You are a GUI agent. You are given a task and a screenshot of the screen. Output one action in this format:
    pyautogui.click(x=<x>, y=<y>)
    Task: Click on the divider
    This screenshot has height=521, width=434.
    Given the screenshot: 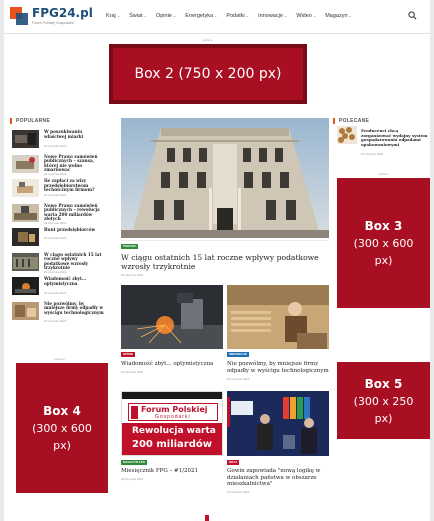 What is the action you would take?
    pyautogui.click(x=225, y=240)
    